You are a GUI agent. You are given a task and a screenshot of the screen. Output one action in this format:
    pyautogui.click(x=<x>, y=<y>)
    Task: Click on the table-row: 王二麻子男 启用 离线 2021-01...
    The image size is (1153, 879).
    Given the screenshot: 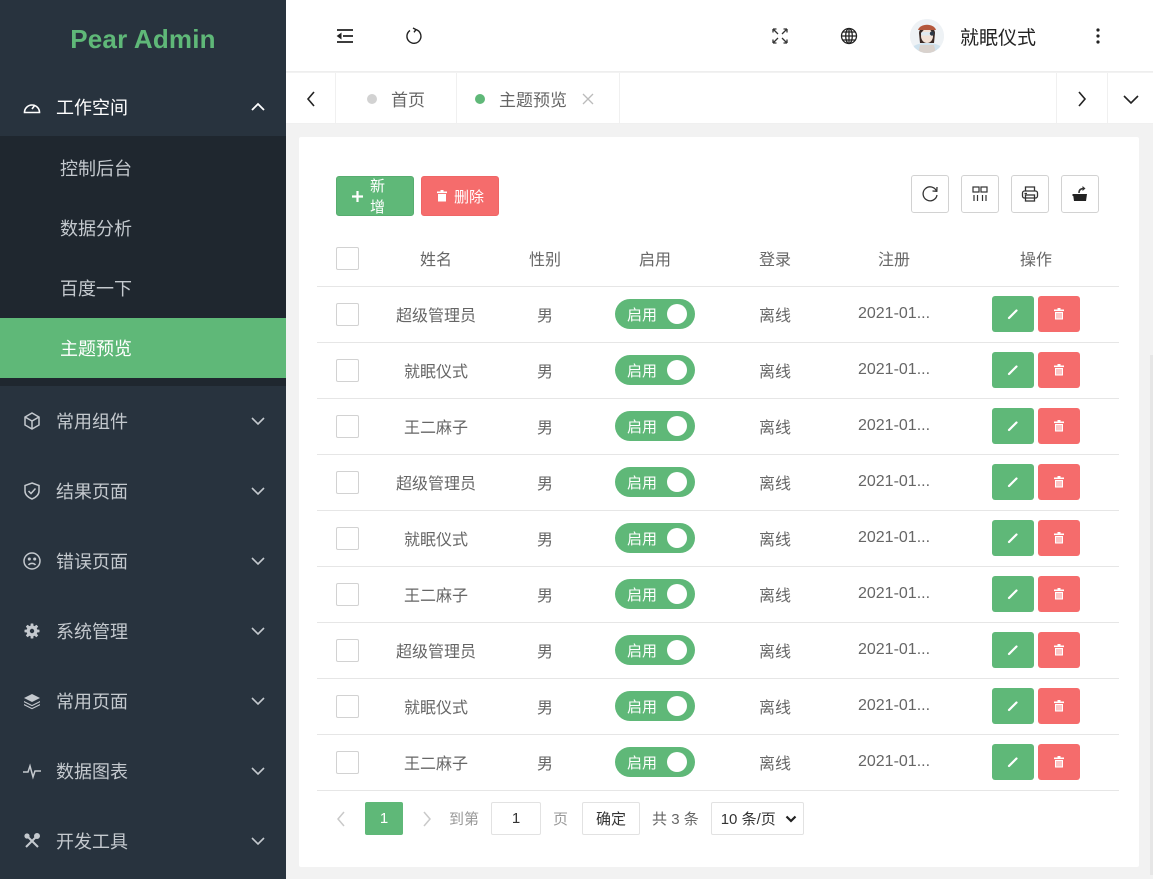 What is the action you would take?
    pyautogui.click(x=718, y=593)
    